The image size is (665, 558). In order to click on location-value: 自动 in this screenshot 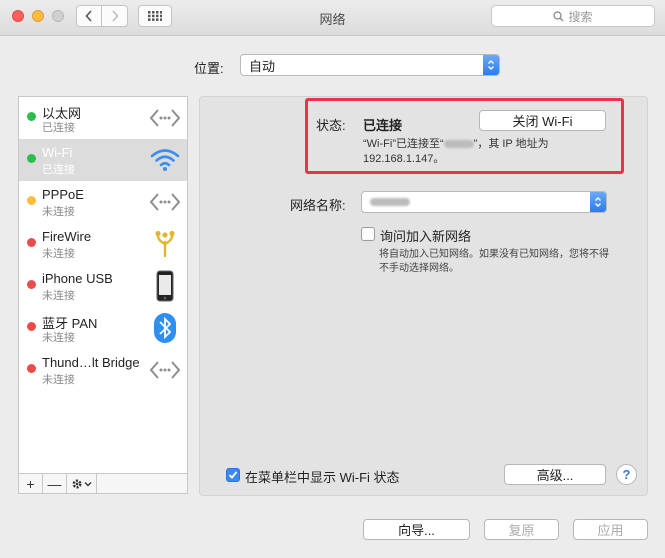, I will do `click(262, 66)`.